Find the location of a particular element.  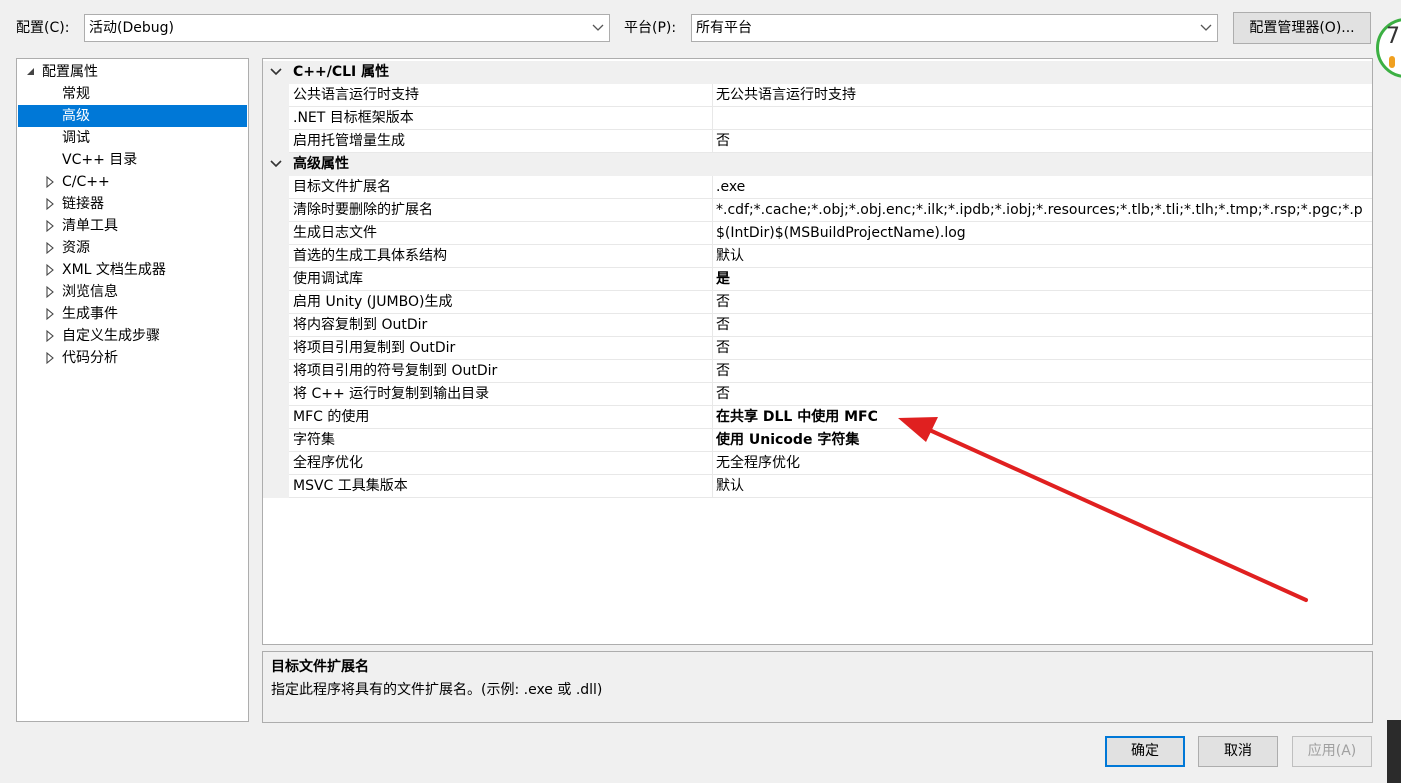

property-row: 将 C++ 运行时复制到输出目录 否 is located at coordinates (817, 394).